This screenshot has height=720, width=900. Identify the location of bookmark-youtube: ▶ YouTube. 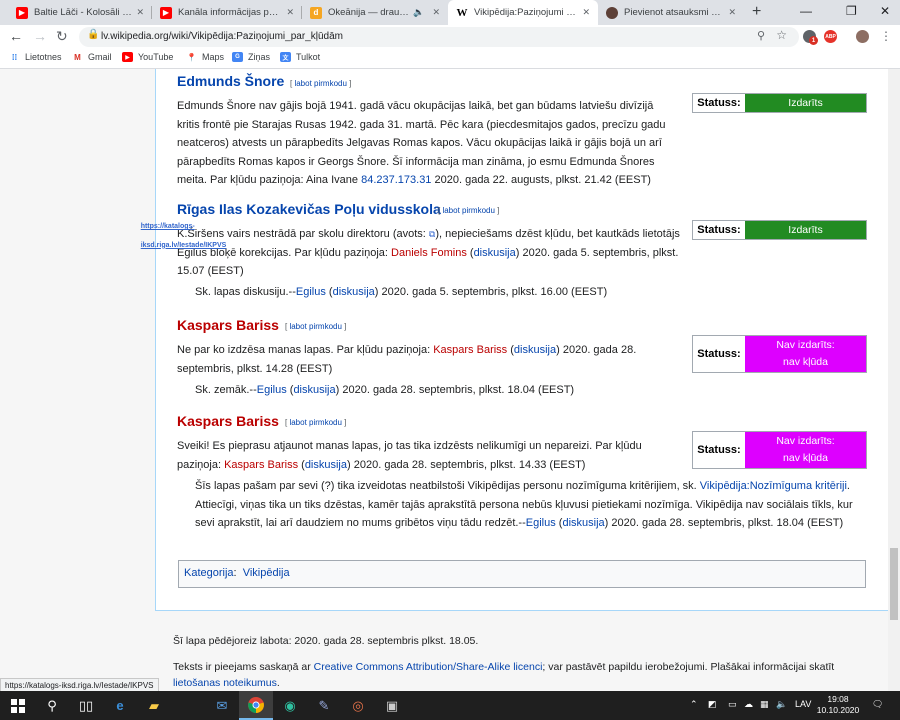
(147, 57).